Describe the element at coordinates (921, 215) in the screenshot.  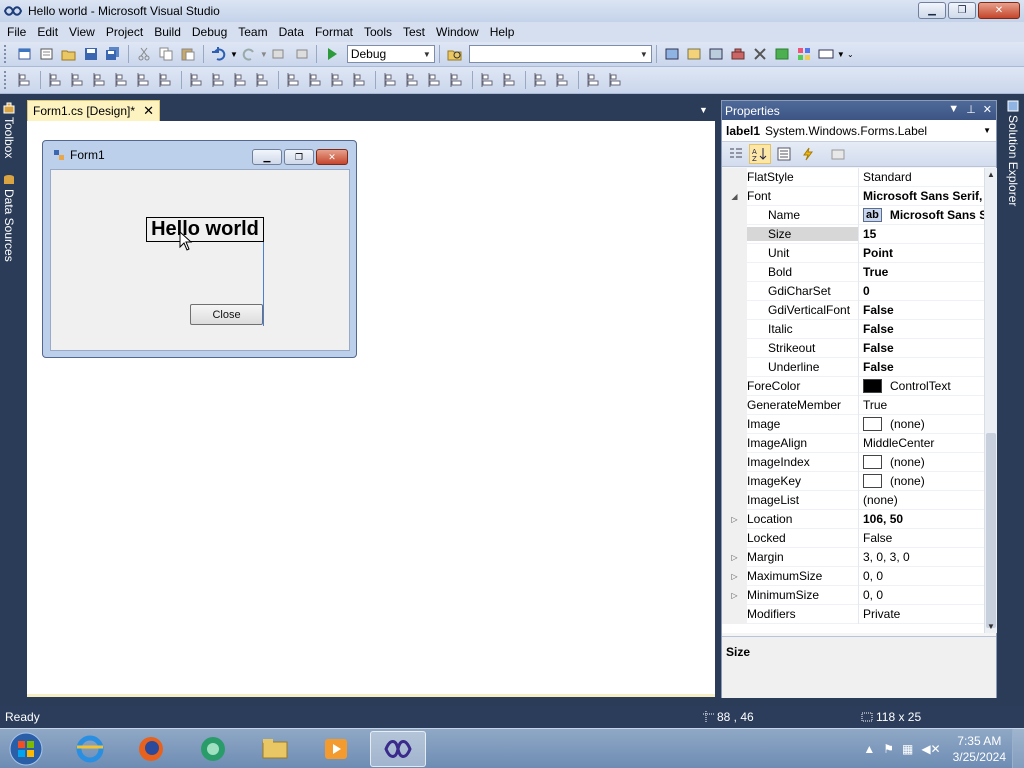
I see `property-value: ab Microsoft Sans Serif` at that location.